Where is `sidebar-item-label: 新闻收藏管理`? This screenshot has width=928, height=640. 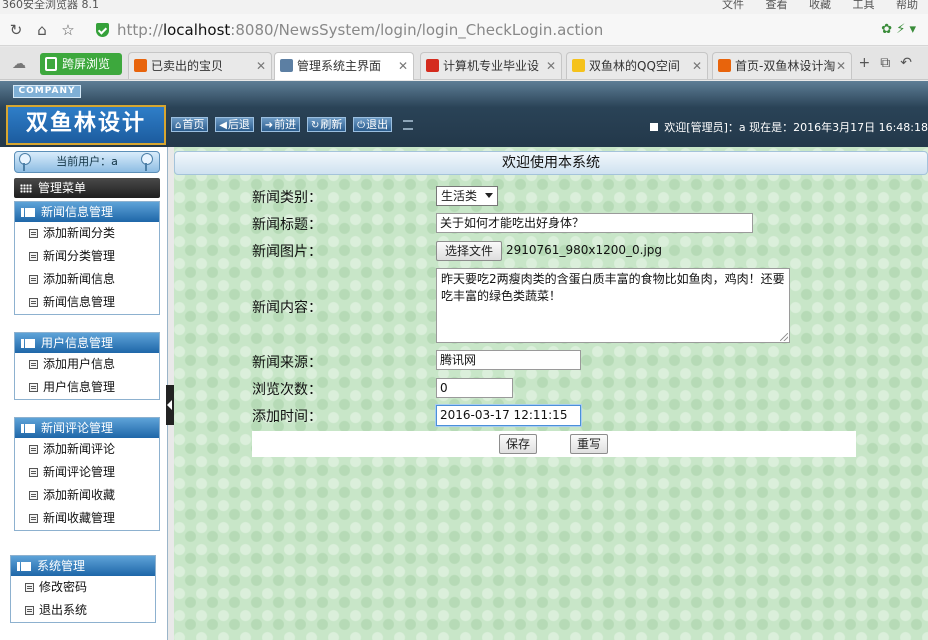
sidebar-item-label: 新闻收藏管理 is located at coordinates (79, 518).